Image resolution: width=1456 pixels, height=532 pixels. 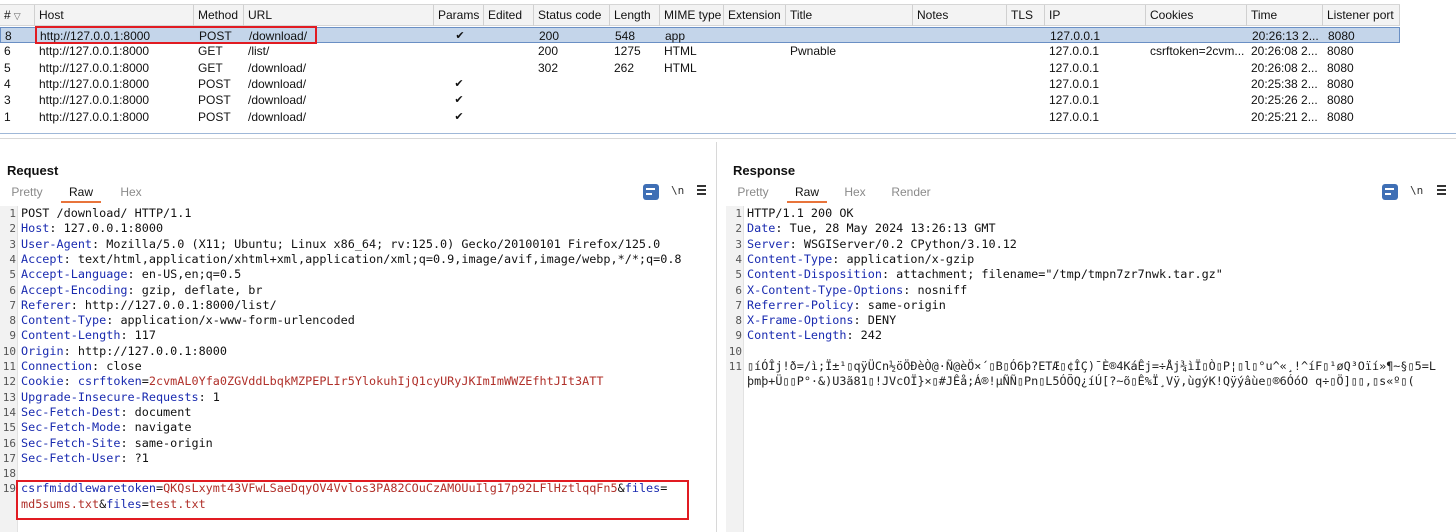 What do you see at coordinates (131, 194) in the screenshot?
I see `request-tab-hex: Hex` at bounding box center [131, 194].